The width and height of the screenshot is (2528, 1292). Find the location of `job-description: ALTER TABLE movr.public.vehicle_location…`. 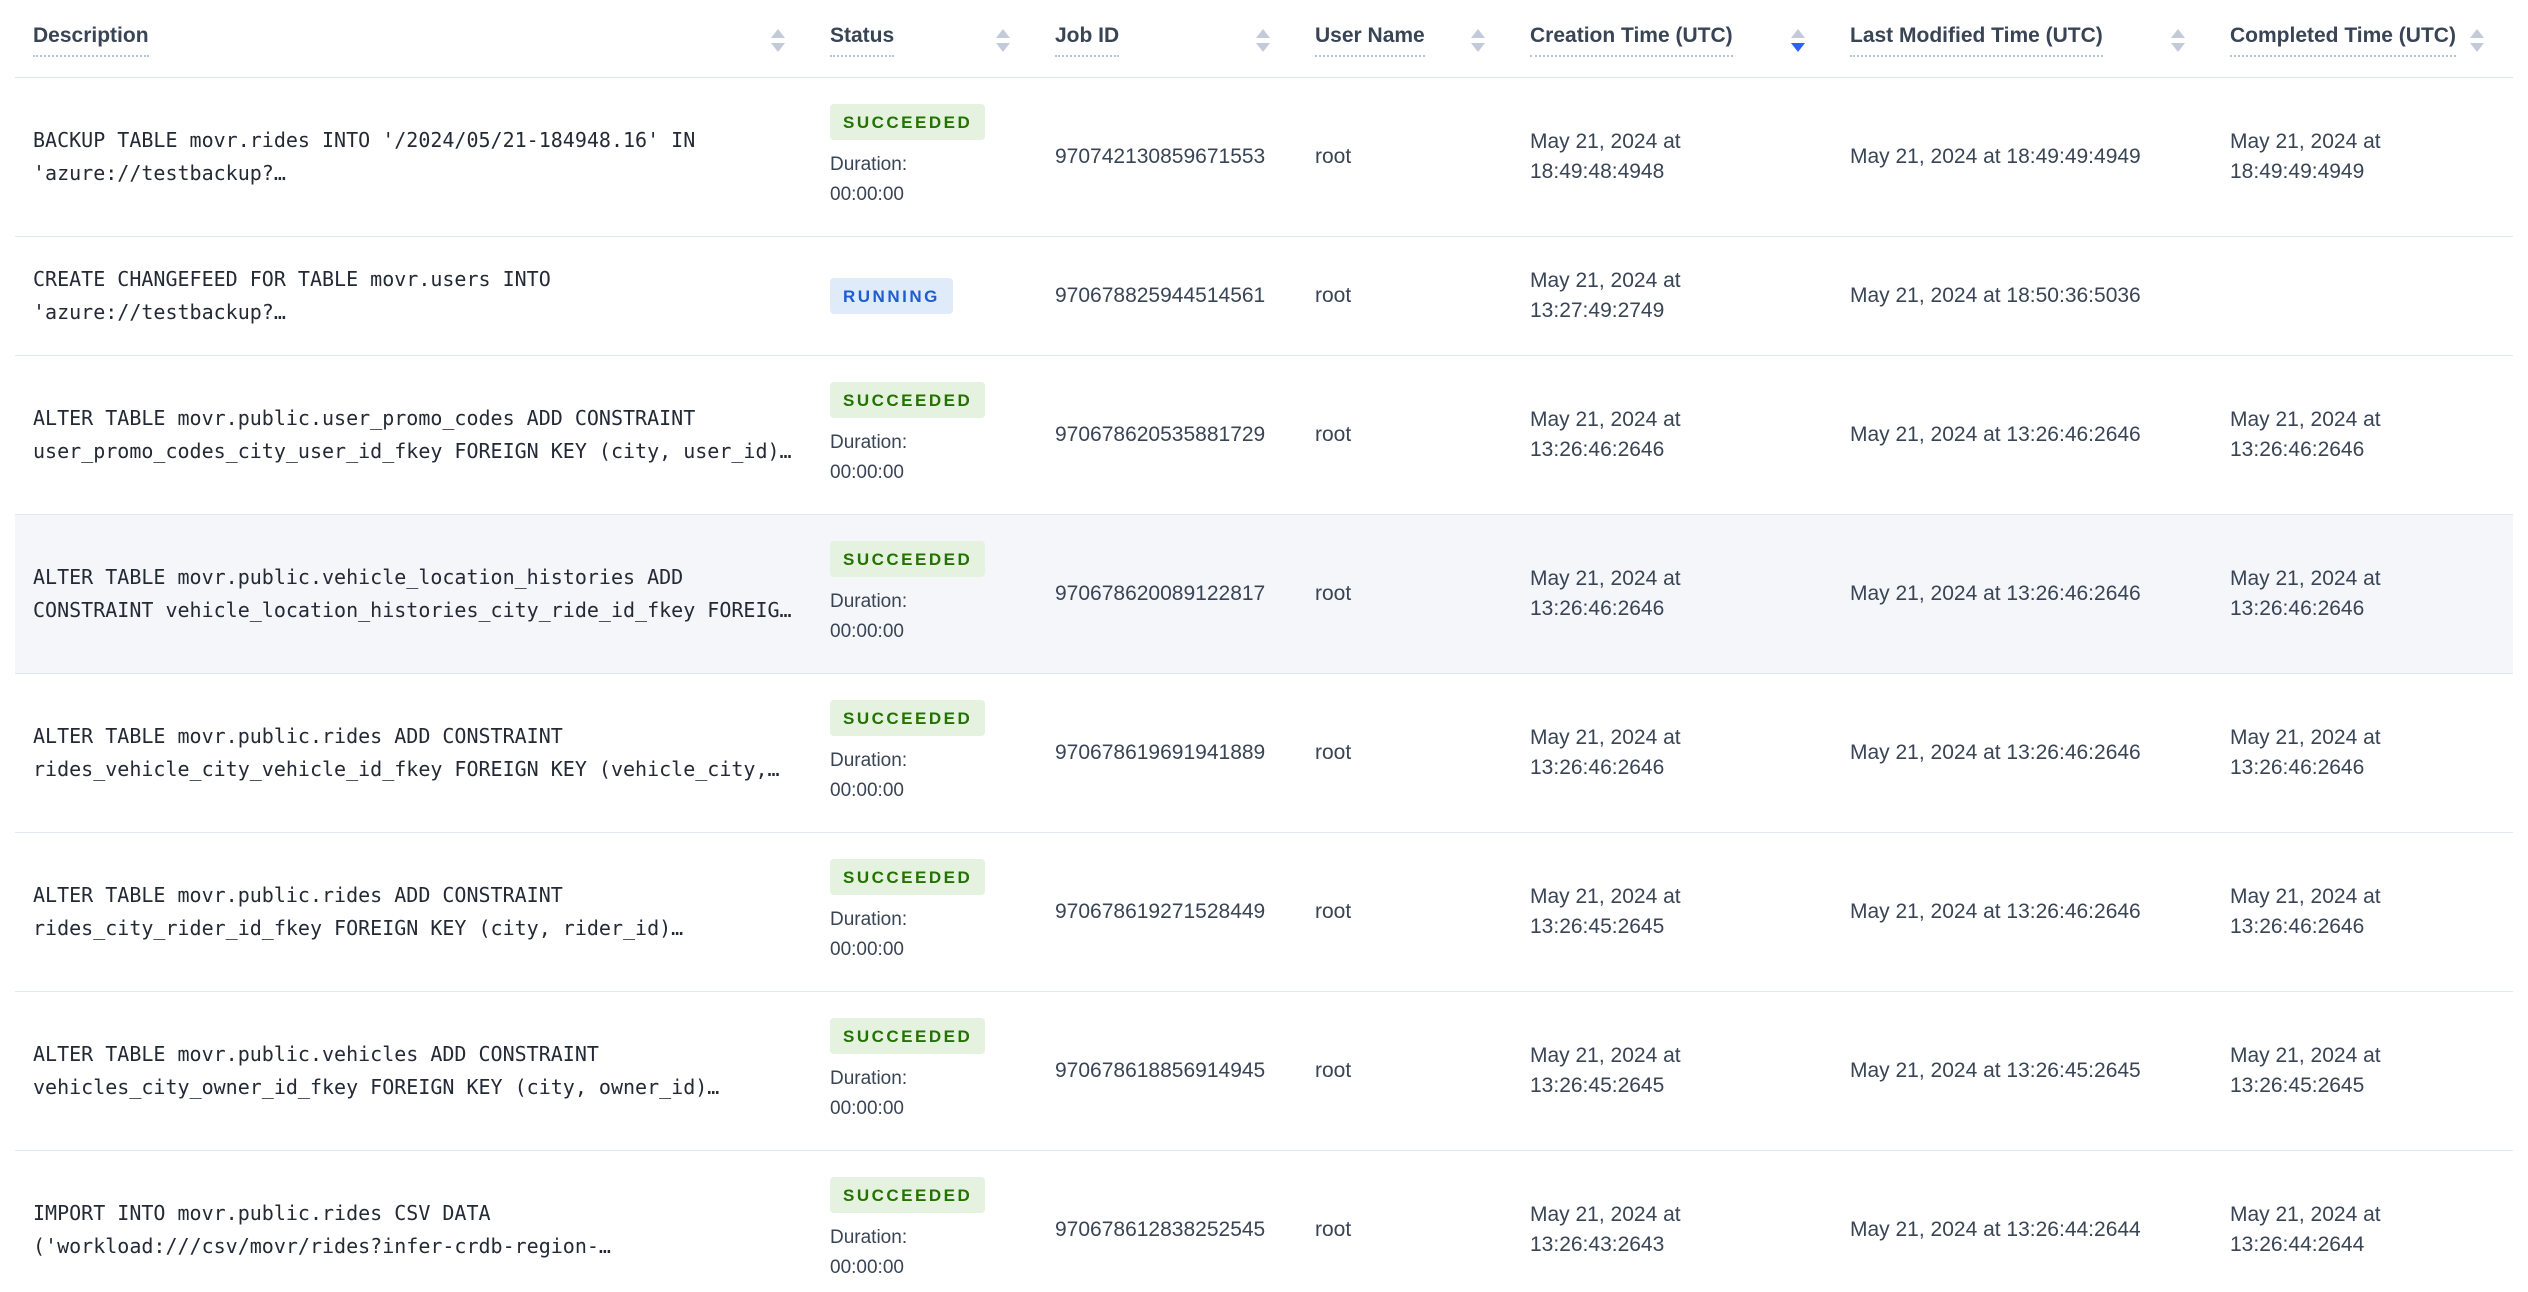

job-description: ALTER TABLE movr.public.vehicle_location… is located at coordinates (412, 593).